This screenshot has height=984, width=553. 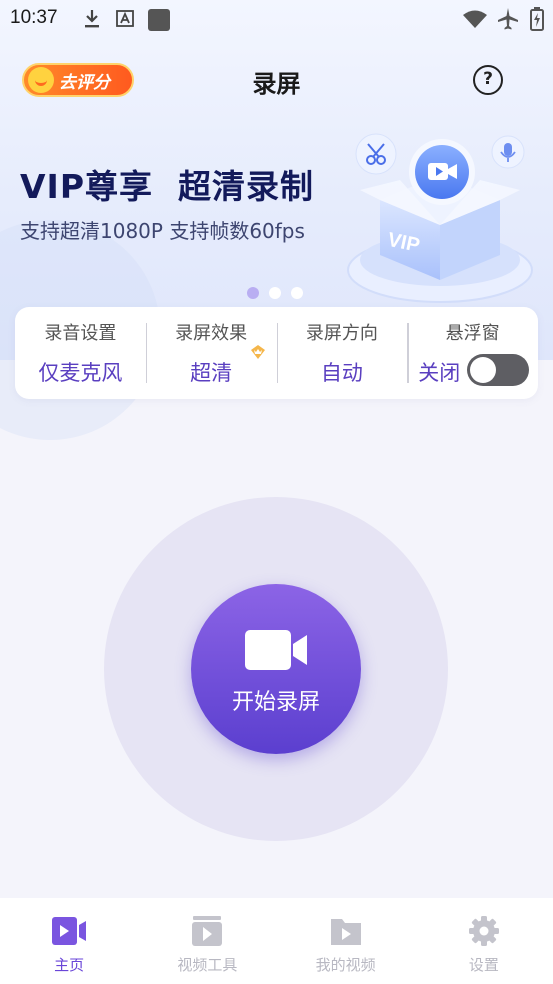 What do you see at coordinates (80, 333) in the screenshot?
I see `audio-setting-label: 录音设置` at bounding box center [80, 333].